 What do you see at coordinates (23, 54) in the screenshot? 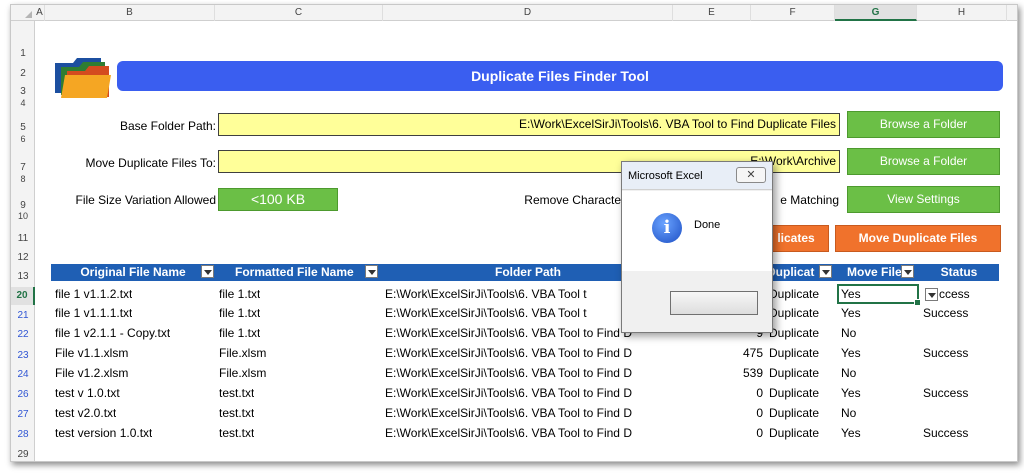
I see `row-header: 1` at bounding box center [23, 54].